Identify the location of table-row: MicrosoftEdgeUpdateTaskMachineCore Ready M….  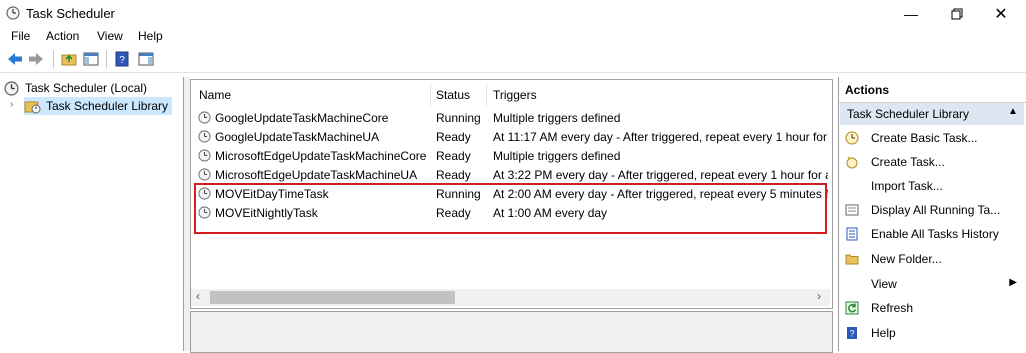
(513, 155).